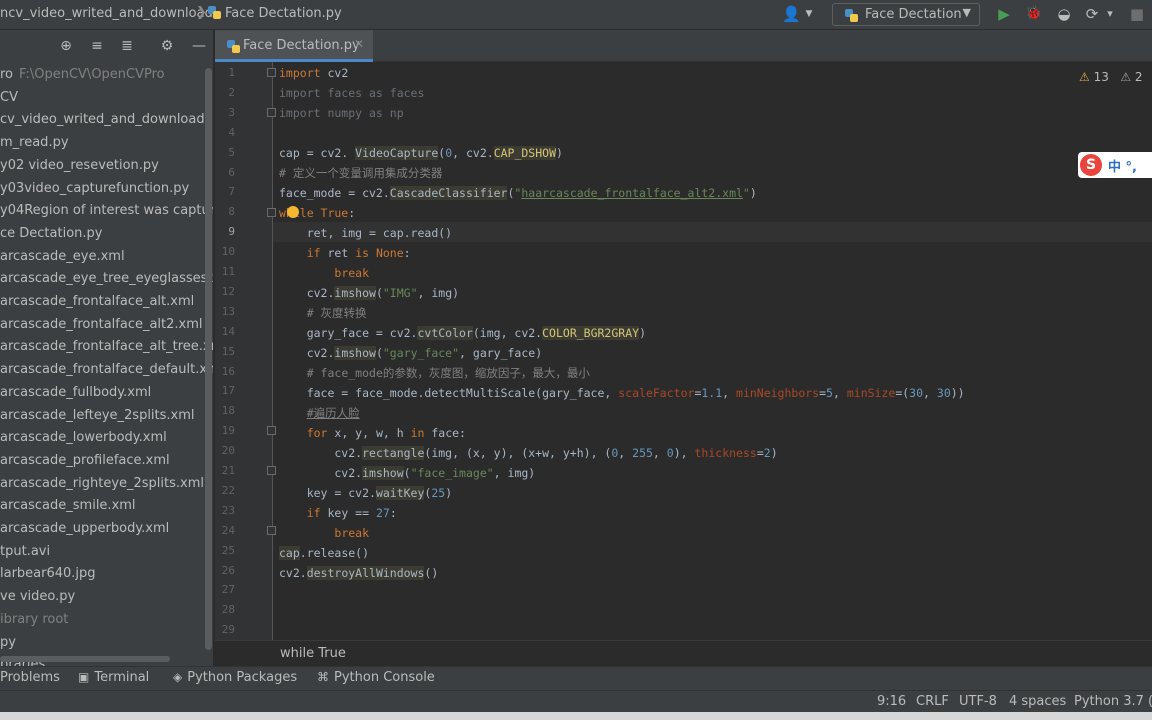 The image size is (1152, 720). Describe the element at coordinates (231, 212) in the screenshot. I see `line-number: 8` at that location.